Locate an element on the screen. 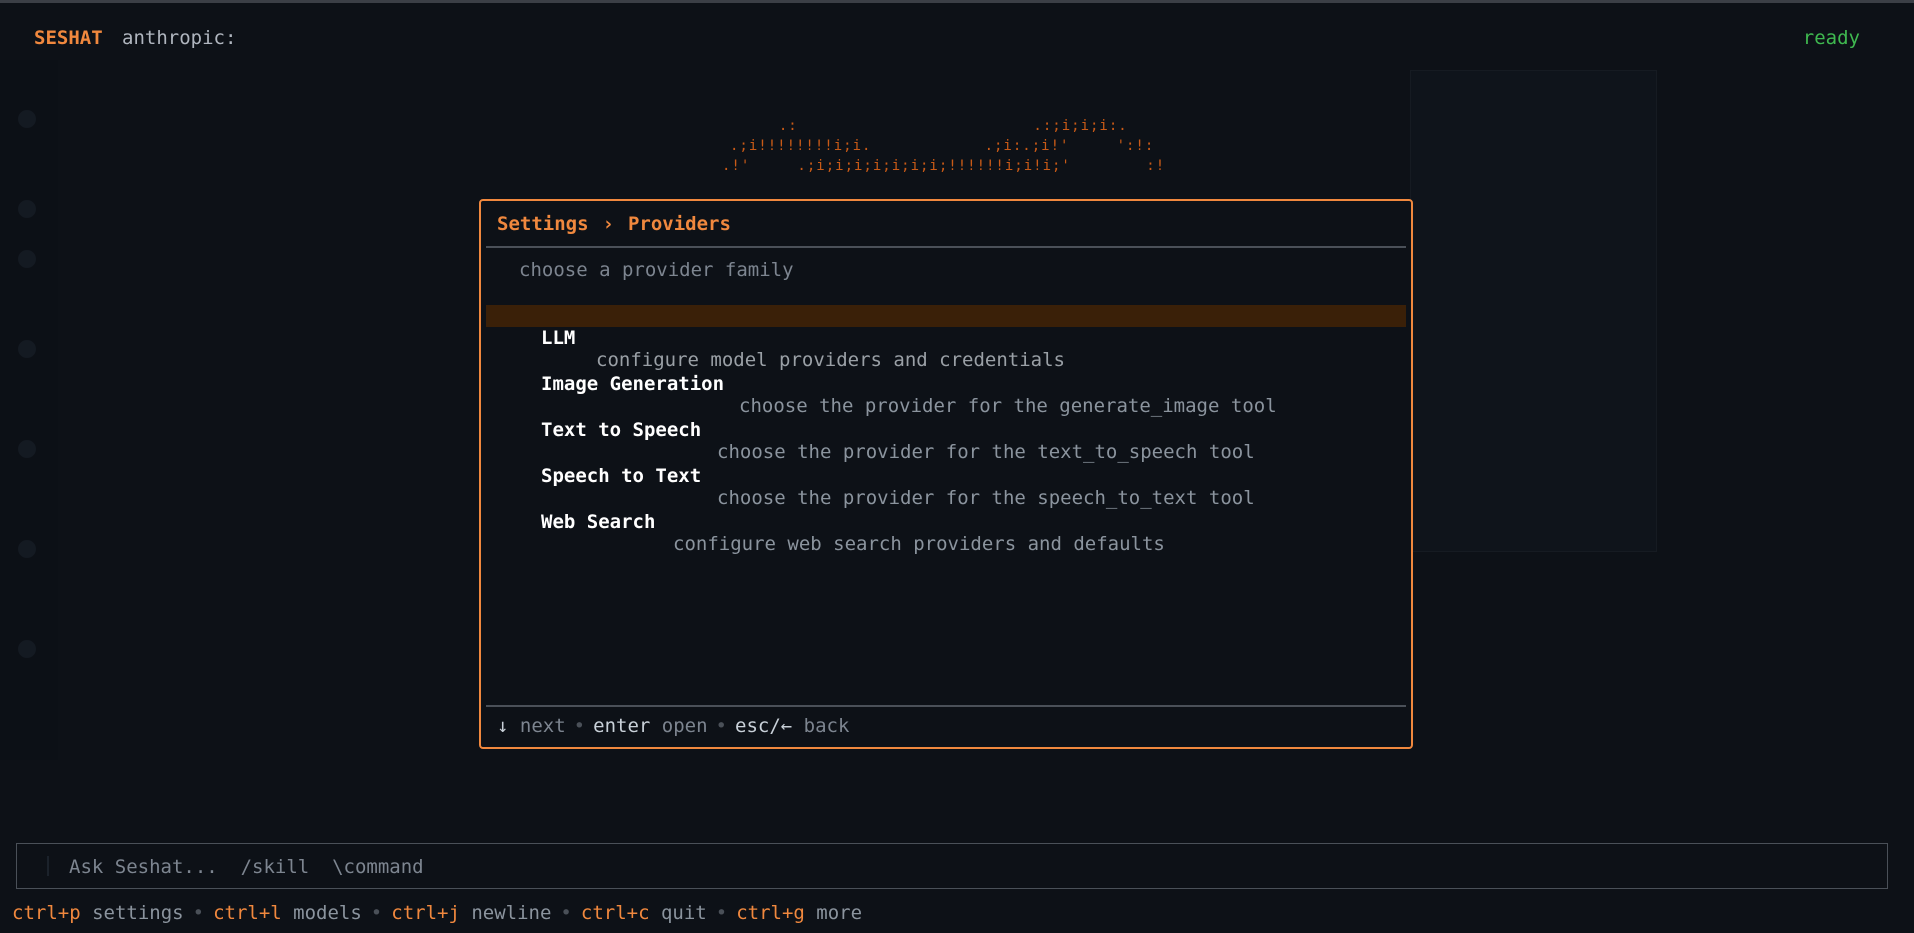 This screenshot has width=1914, height=933. active-provider: anthropic: is located at coordinates (179, 38).